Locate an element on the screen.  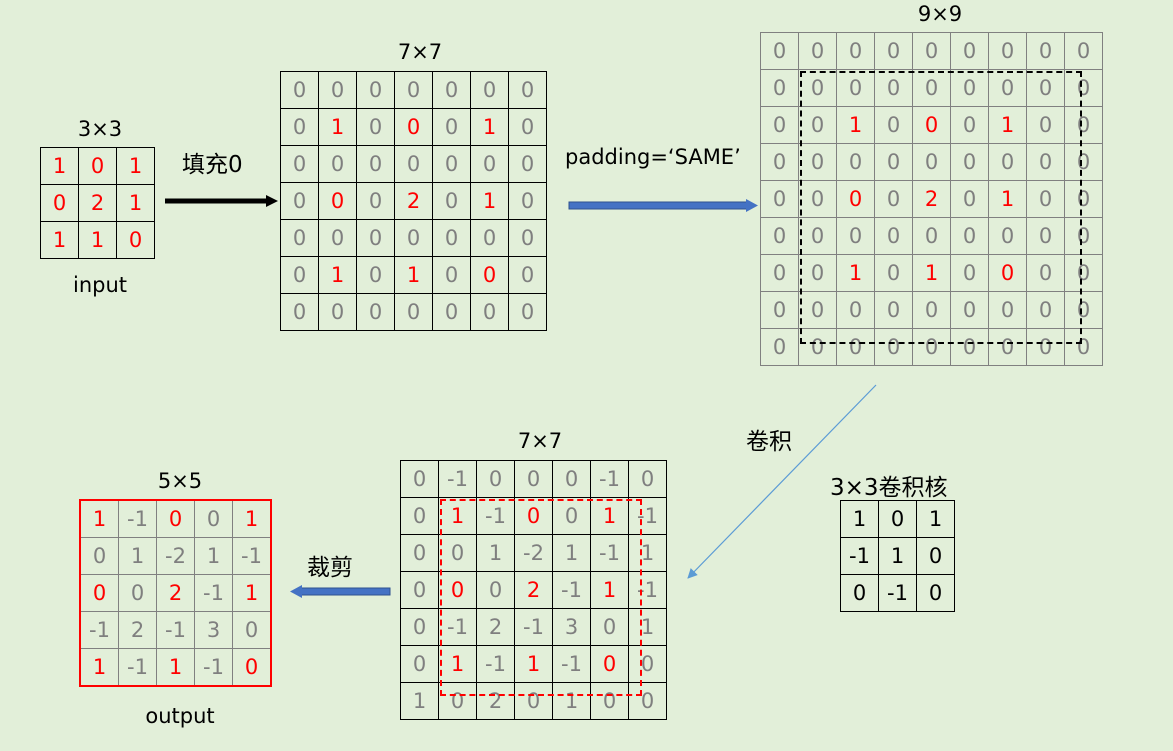
arrow-convolution is located at coordinates (782, 481).